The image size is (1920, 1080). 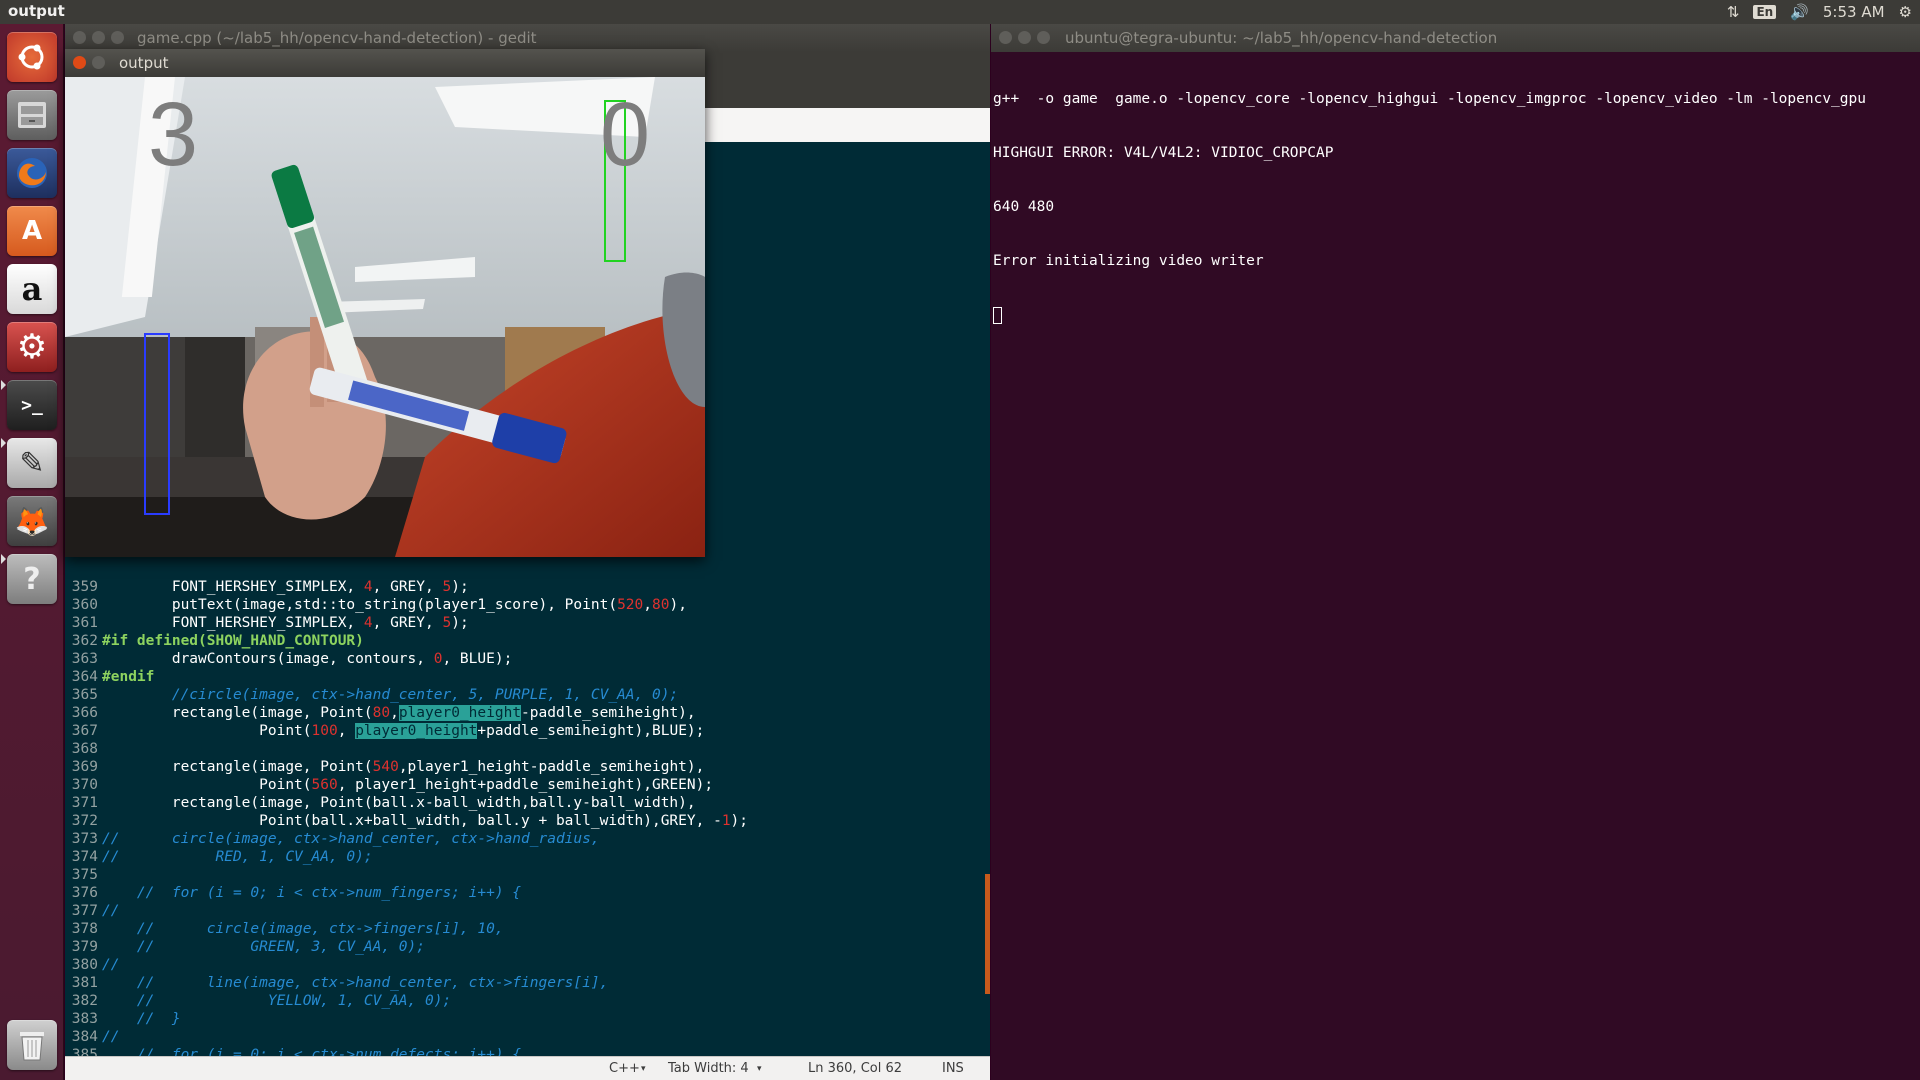 I want to click on help-button: ?, so click(x=32, y=579).